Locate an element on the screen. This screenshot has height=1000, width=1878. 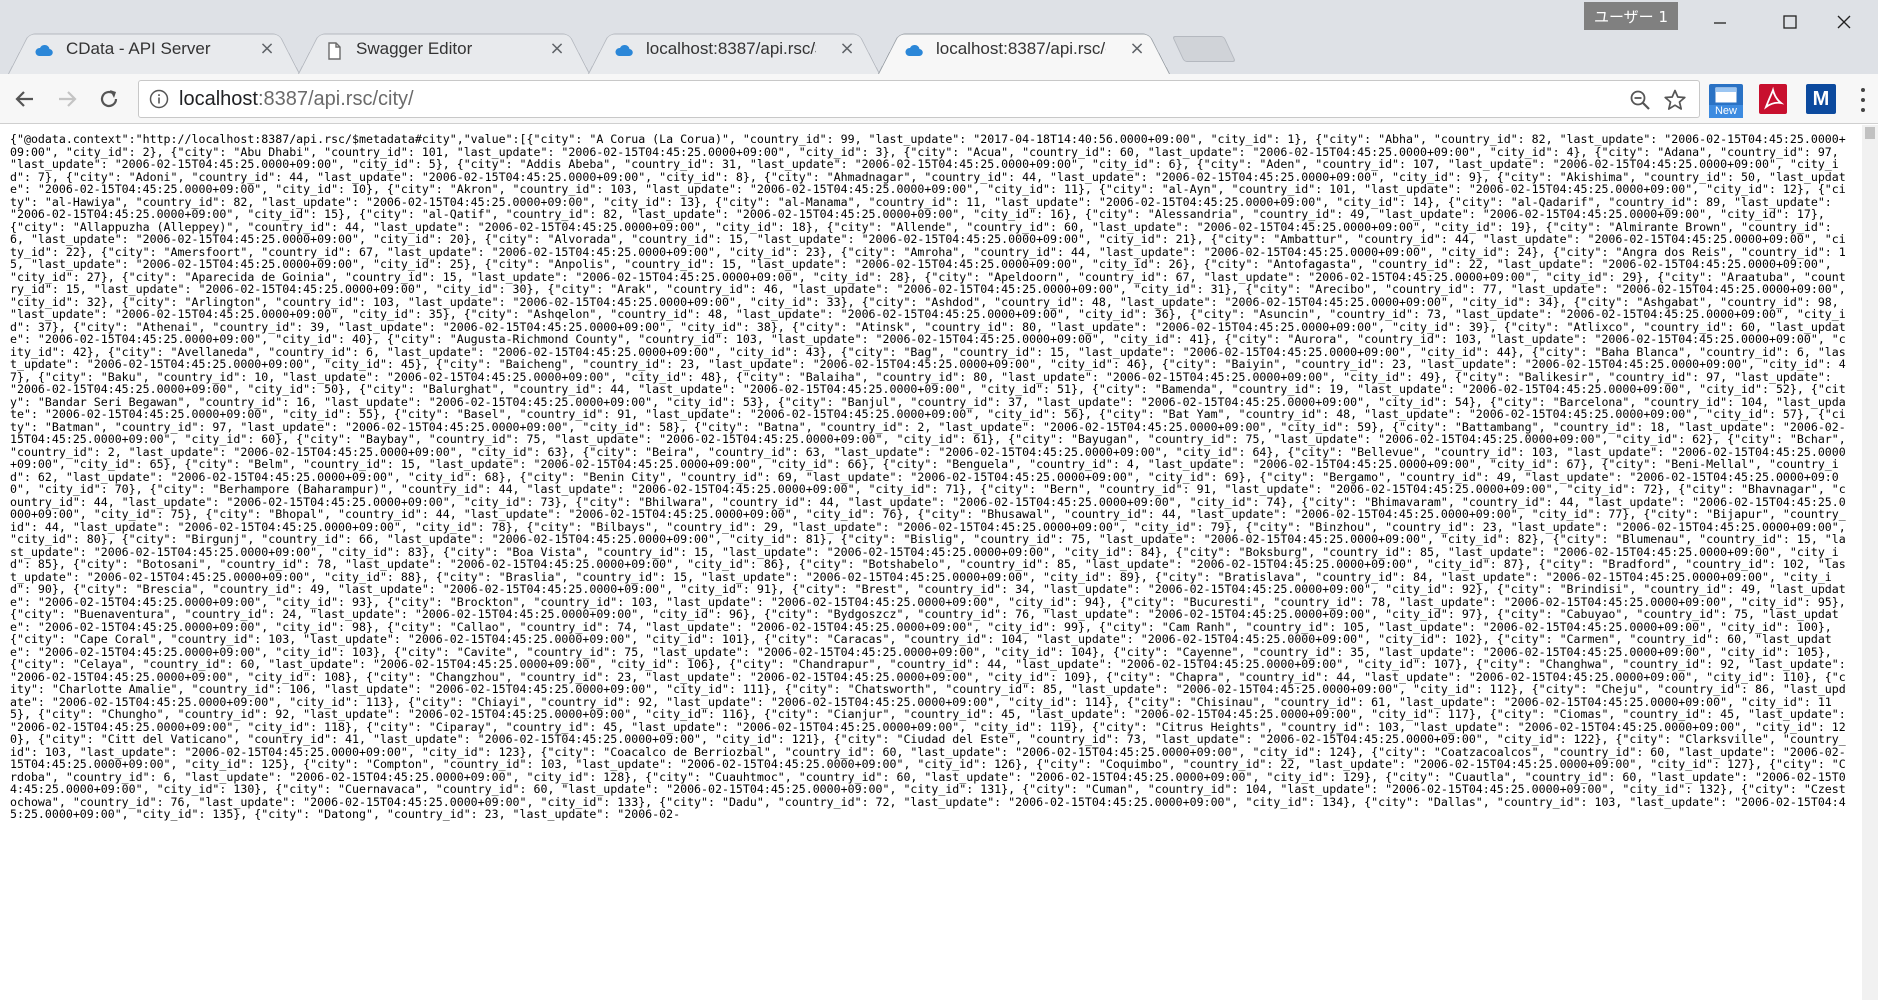
page-icon is located at coordinates (334, 51).